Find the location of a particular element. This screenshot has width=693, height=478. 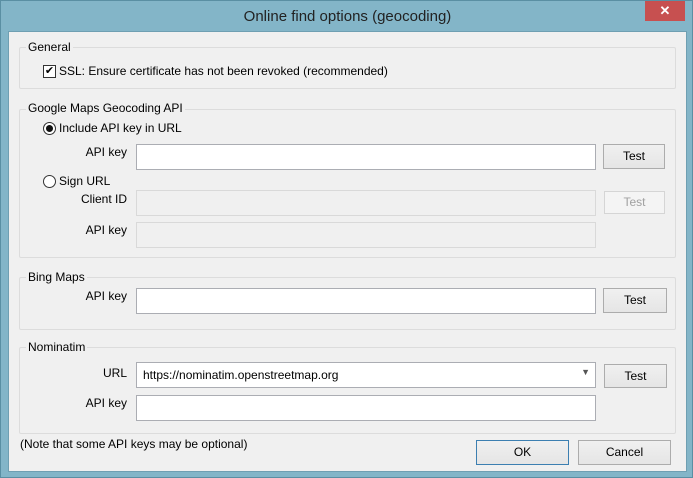

google-api-key-label: API key is located at coordinates (106, 152).